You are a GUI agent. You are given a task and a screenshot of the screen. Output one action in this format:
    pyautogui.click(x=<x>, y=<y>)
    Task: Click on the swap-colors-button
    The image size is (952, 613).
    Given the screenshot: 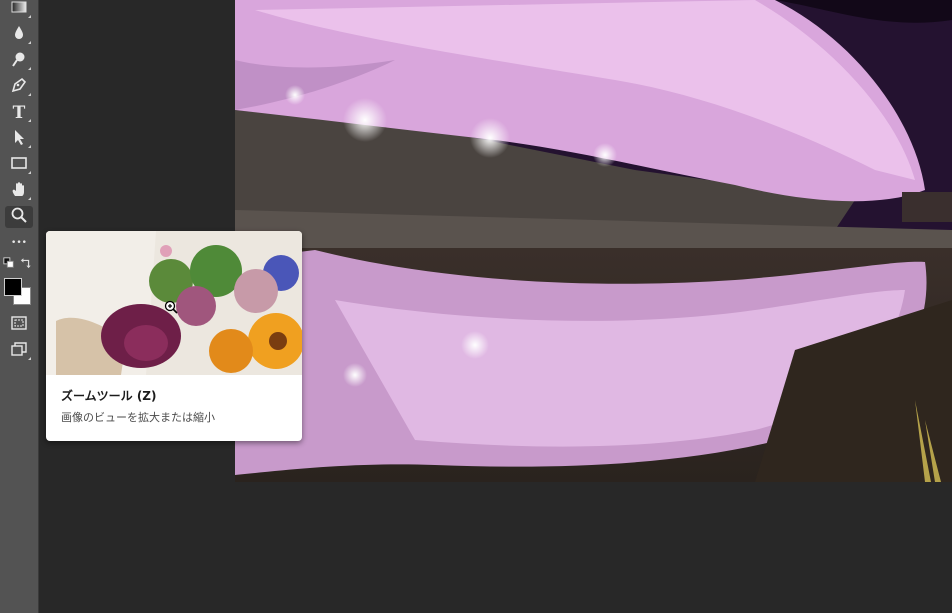 What is the action you would take?
    pyautogui.click(x=26, y=263)
    